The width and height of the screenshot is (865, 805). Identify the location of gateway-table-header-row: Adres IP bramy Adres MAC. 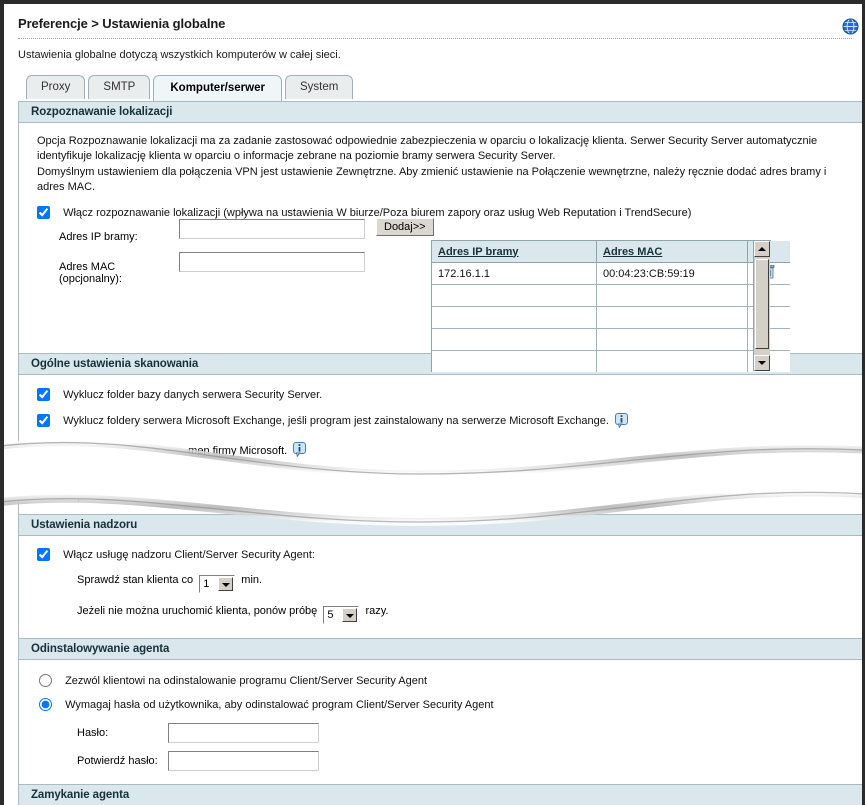
(611, 252).